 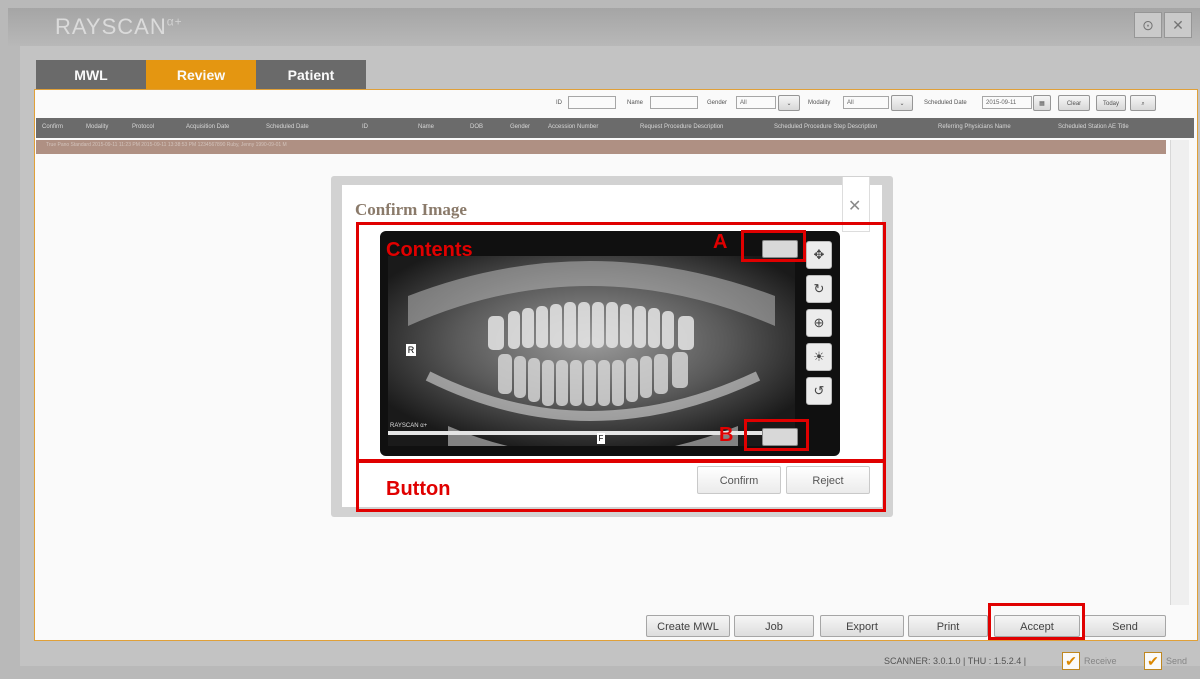 I want to click on marker-a-box, so click(x=773, y=246).